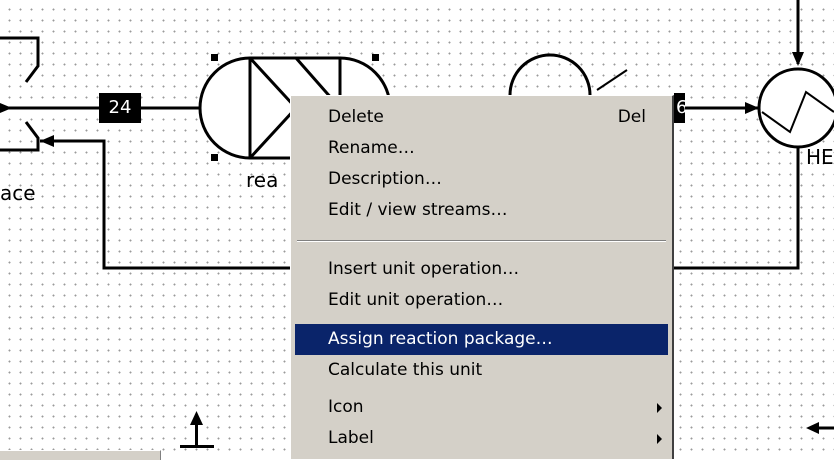 The image size is (834, 460). What do you see at coordinates (165, 204) in the screenshot?
I see `recycle-stream-line` at bounding box center [165, 204].